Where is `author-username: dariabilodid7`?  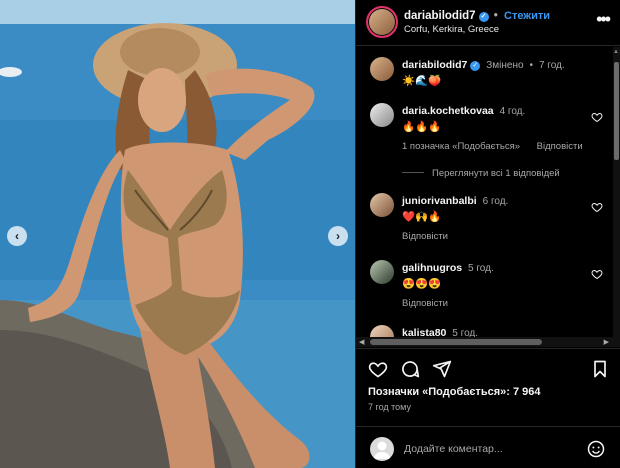
author-username: dariabilodid7 is located at coordinates (440, 16).